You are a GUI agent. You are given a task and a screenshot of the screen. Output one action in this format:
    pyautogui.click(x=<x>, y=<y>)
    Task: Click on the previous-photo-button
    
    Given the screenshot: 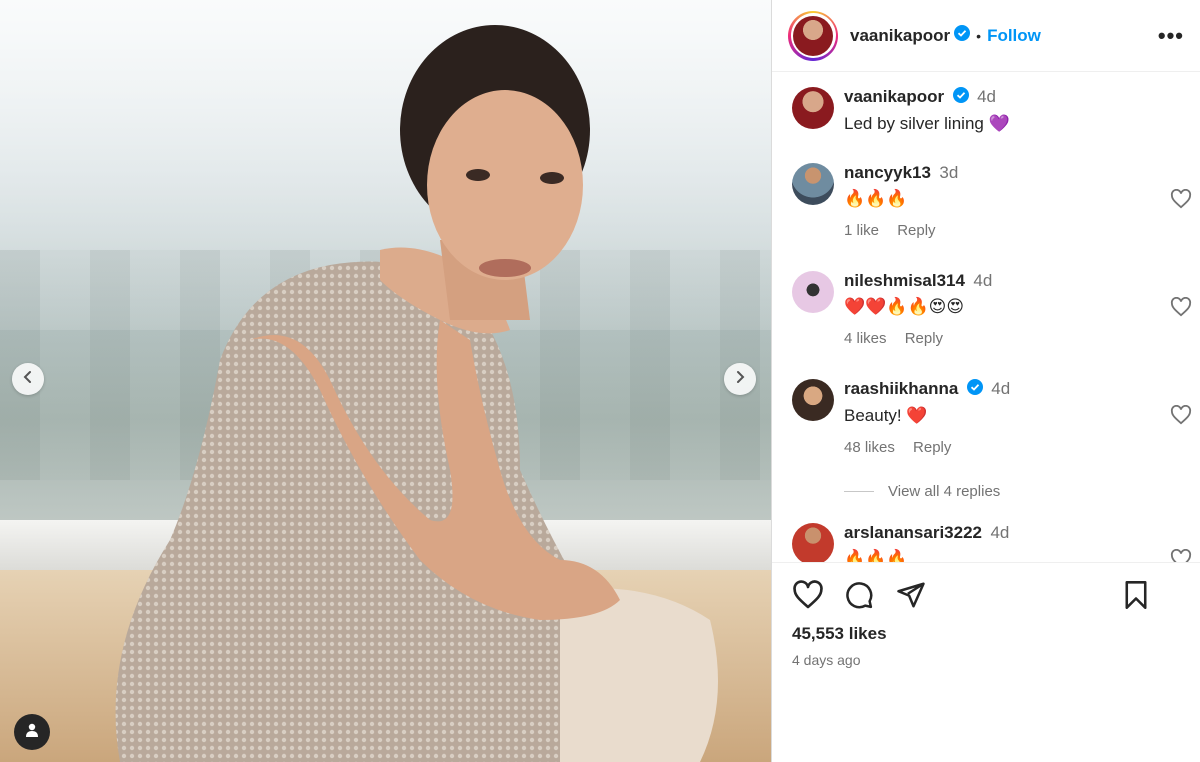 What is the action you would take?
    pyautogui.click(x=28, y=379)
    